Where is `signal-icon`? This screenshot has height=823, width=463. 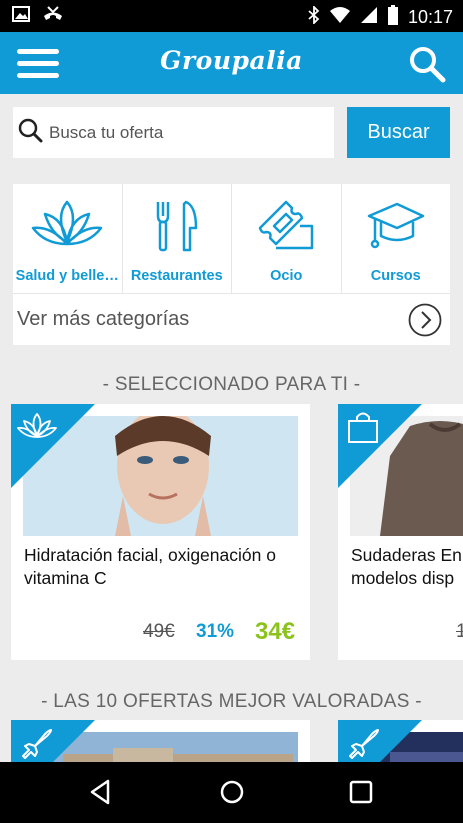 signal-icon is located at coordinates (369, 17).